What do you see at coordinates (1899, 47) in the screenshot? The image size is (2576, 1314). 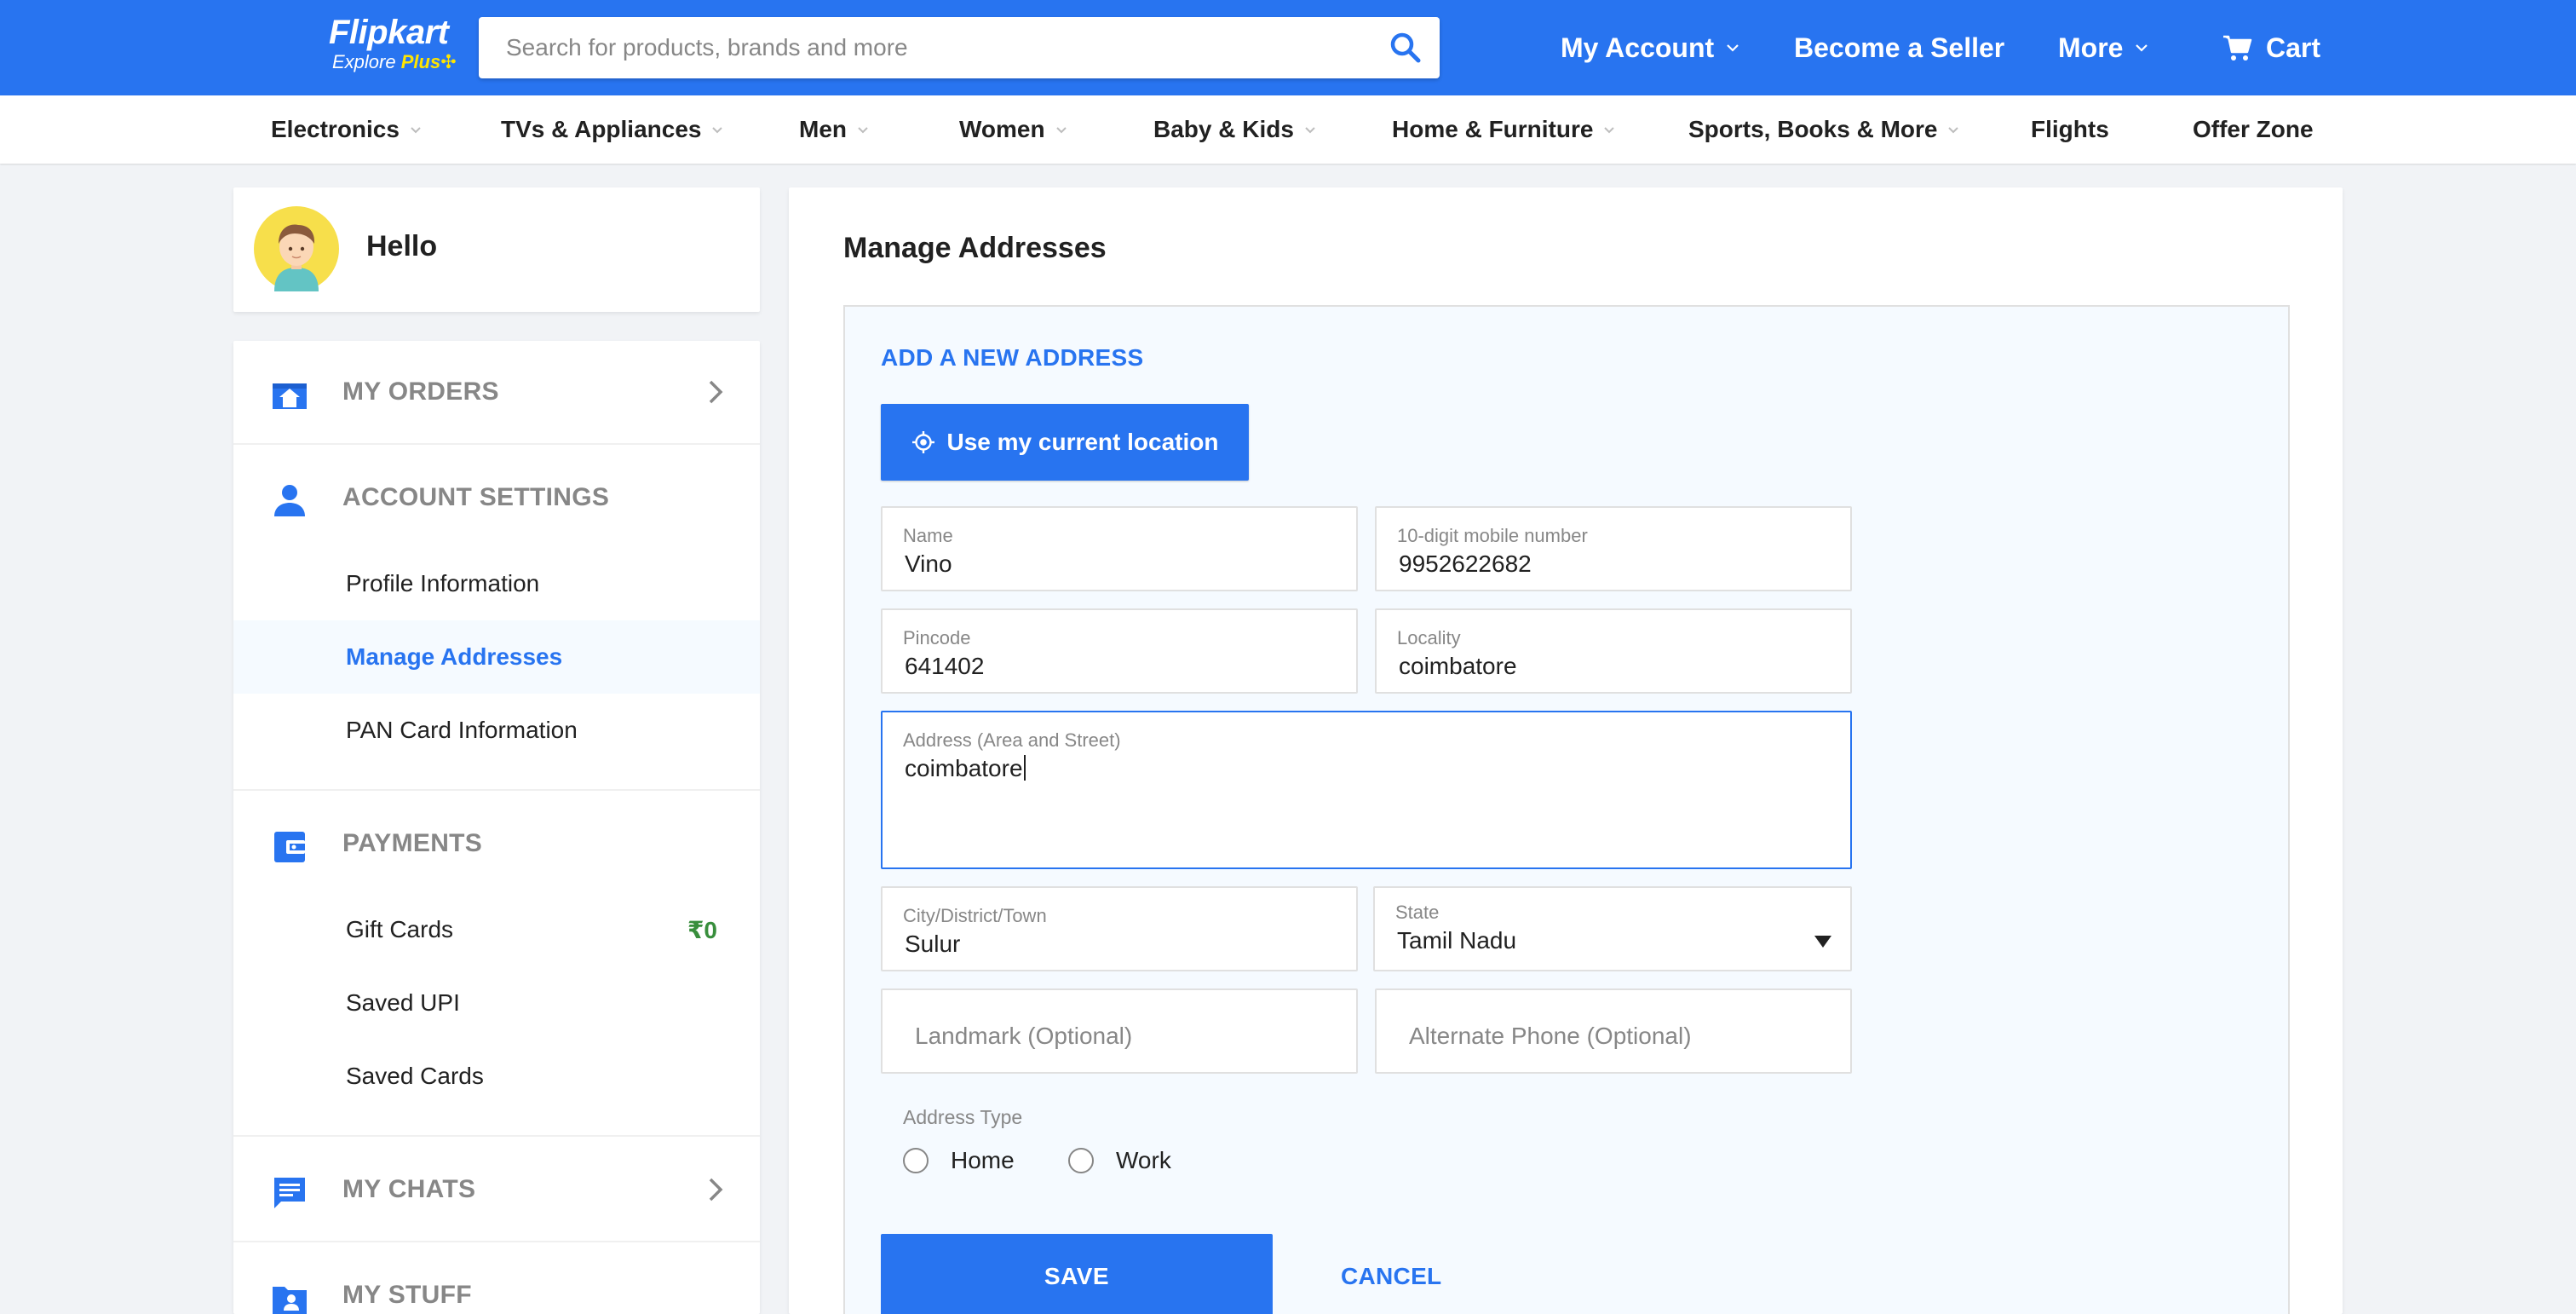 I see `become-seller-link: Become a Seller` at bounding box center [1899, 47].